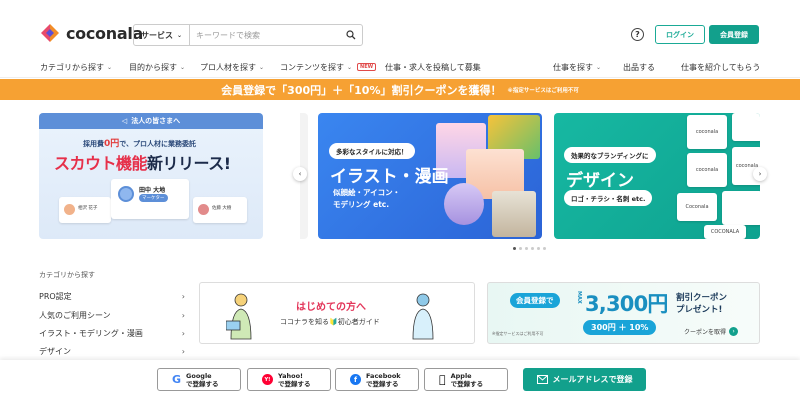 The height and width of the screenshot is (419, 800). I want to click on slide-description: ロゴ・チラシ・名刺 etc., so click(608, 198).